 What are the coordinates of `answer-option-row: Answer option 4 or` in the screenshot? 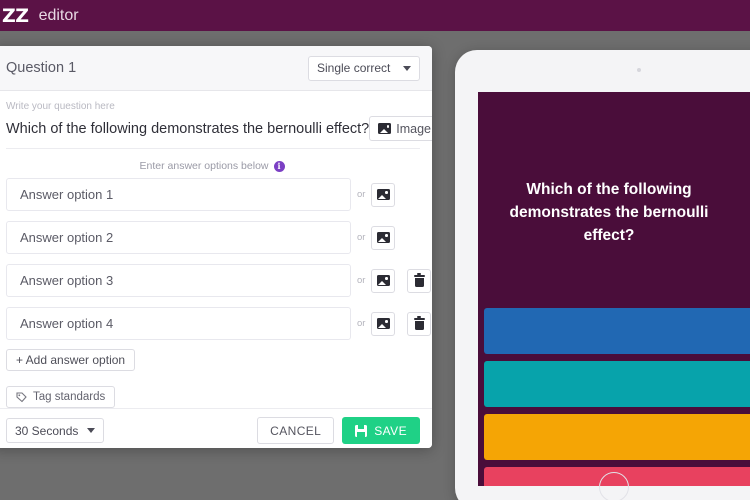 It's located at (219, 323).